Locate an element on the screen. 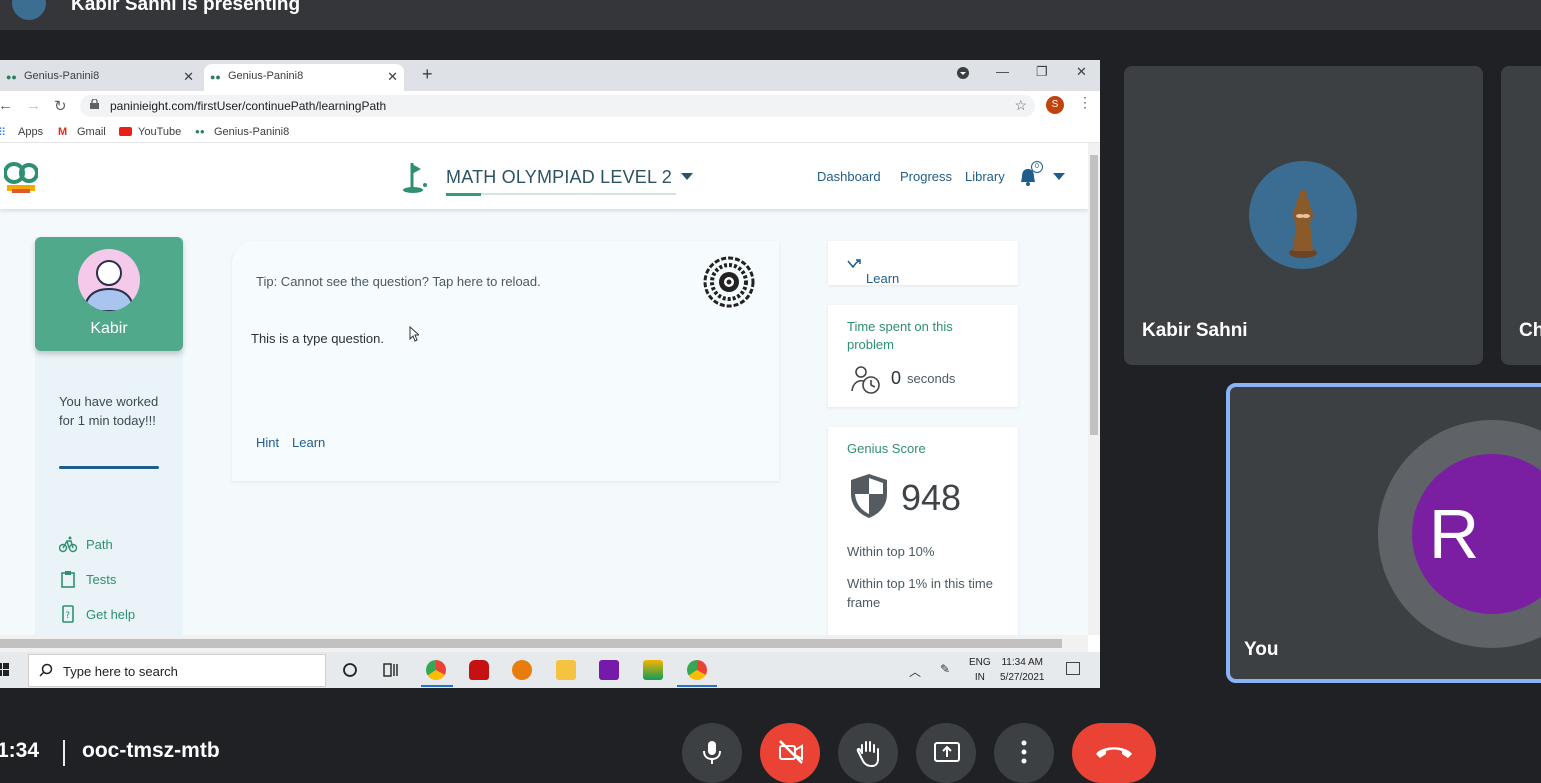 The image size is (1541, 783). user-profile-card: Kabir is located at coordinates (109, 294).